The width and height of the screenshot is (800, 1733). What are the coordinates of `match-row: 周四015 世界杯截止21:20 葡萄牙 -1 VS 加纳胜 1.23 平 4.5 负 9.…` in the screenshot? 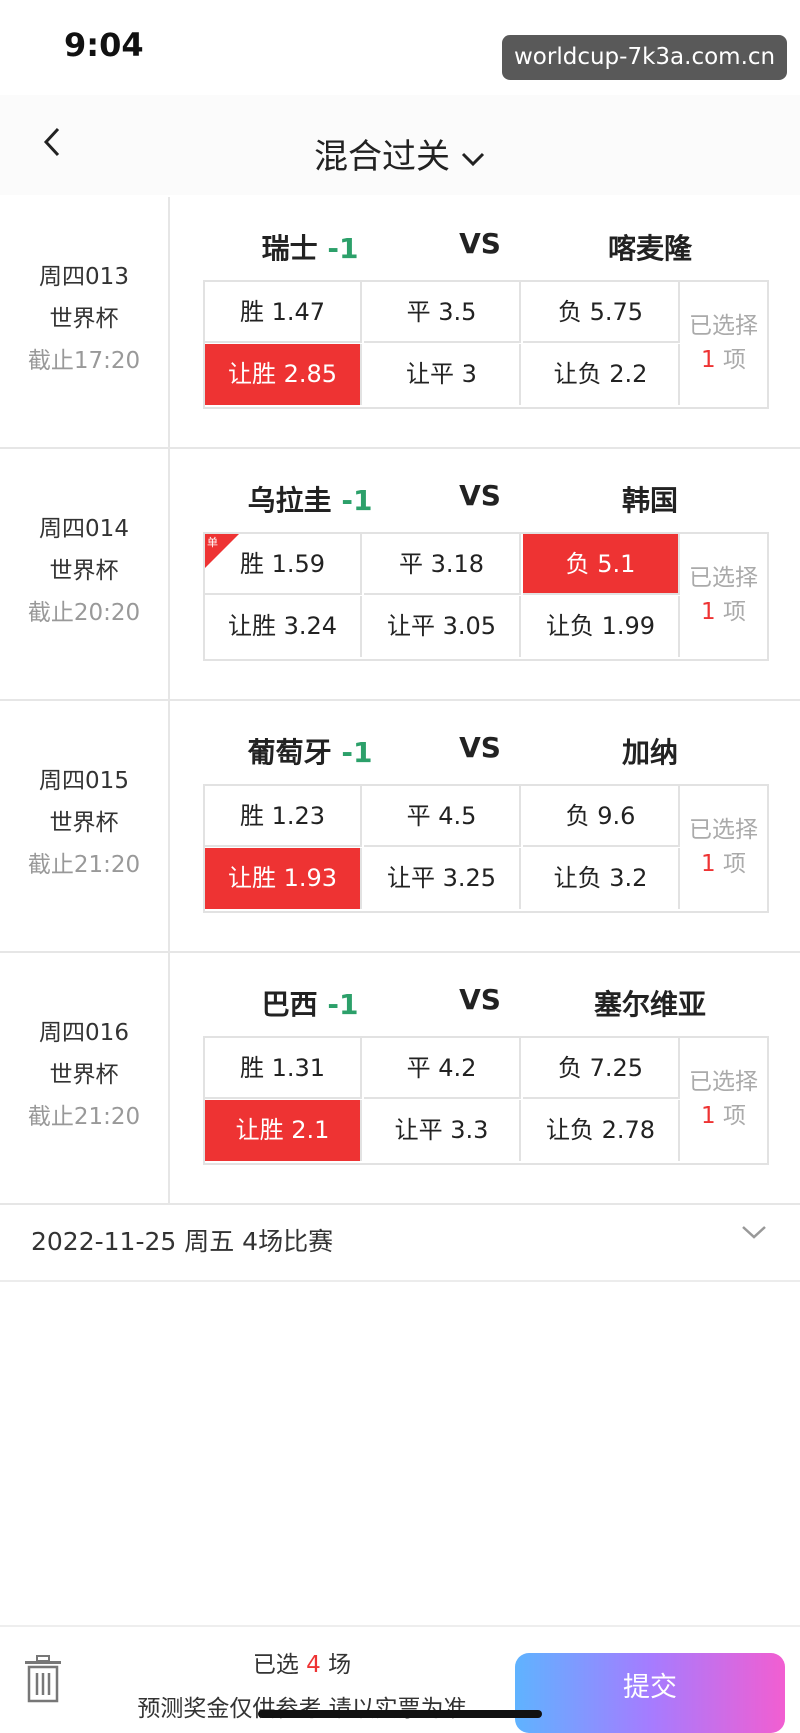 It's located at (400, 827).